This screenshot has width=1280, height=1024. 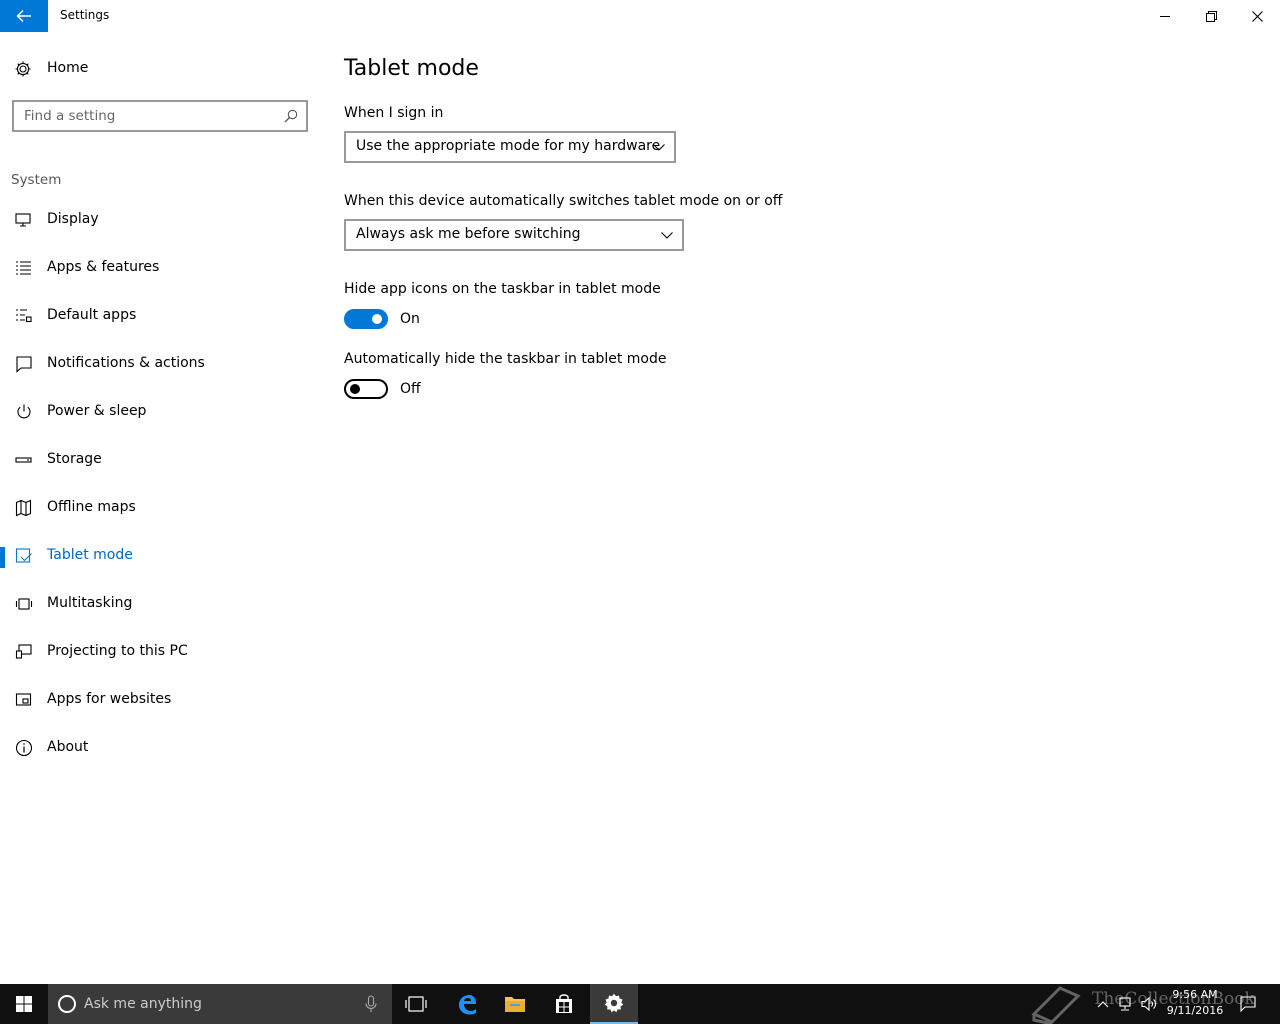 I want to click on close-button, so click(x=1257, y=16).